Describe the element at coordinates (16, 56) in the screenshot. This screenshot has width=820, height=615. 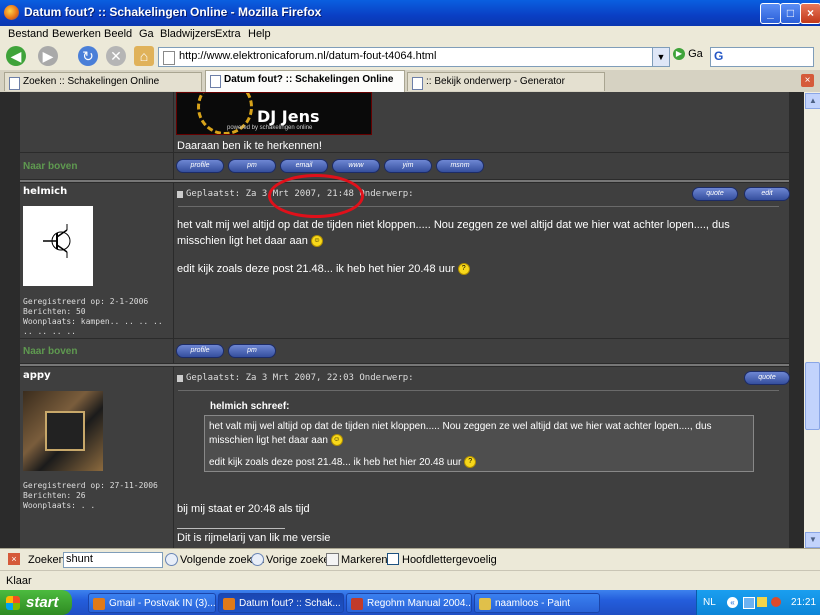
I see `back-arrow-icon: ◀` at that location.